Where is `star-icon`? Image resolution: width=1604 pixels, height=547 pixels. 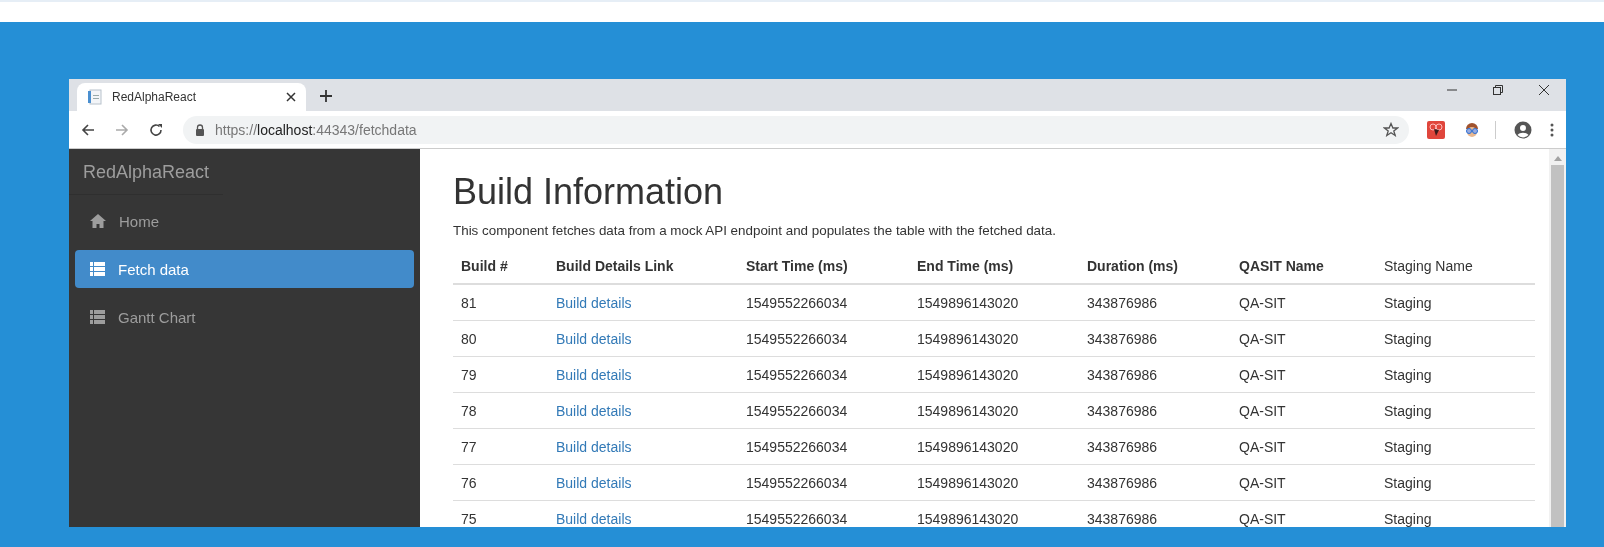 star-icon is located at coordinates (1391, 129).